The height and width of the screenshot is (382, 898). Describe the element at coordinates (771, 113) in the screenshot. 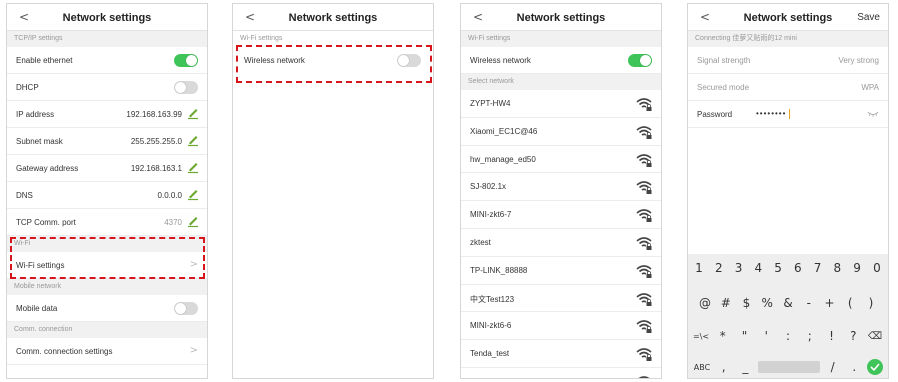

I see `password-input: ••••••••` at that location.